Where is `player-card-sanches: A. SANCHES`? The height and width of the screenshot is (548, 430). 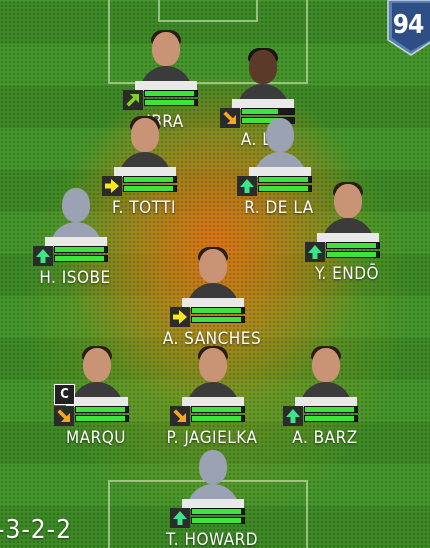
player-card-sanches: A. SANCHES is located at coordinates (212, 297).